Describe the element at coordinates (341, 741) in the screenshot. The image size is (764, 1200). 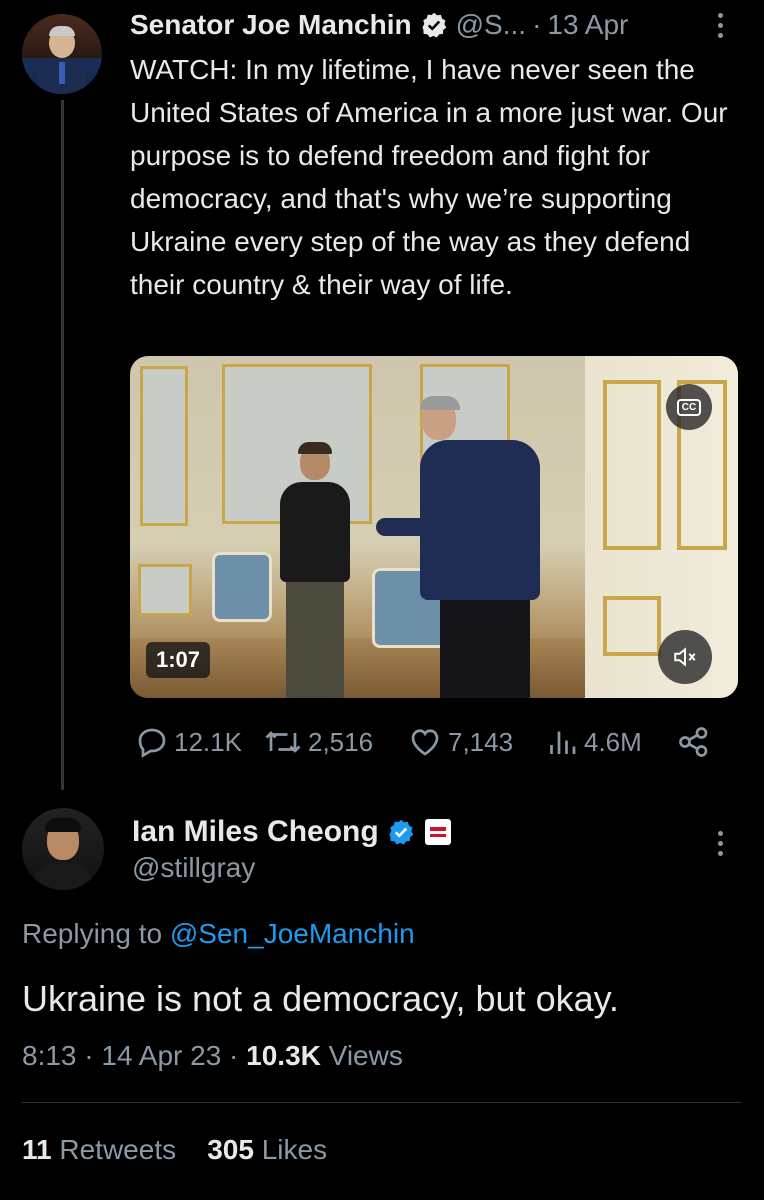
I see `retweet-count: 2,516` at that location.